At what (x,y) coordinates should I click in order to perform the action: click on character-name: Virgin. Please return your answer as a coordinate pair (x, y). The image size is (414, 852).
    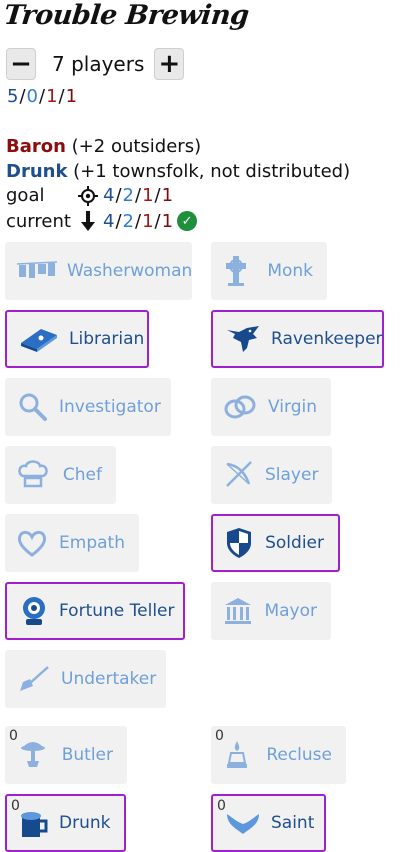
    Looking at the image, I should click on (292, 407).